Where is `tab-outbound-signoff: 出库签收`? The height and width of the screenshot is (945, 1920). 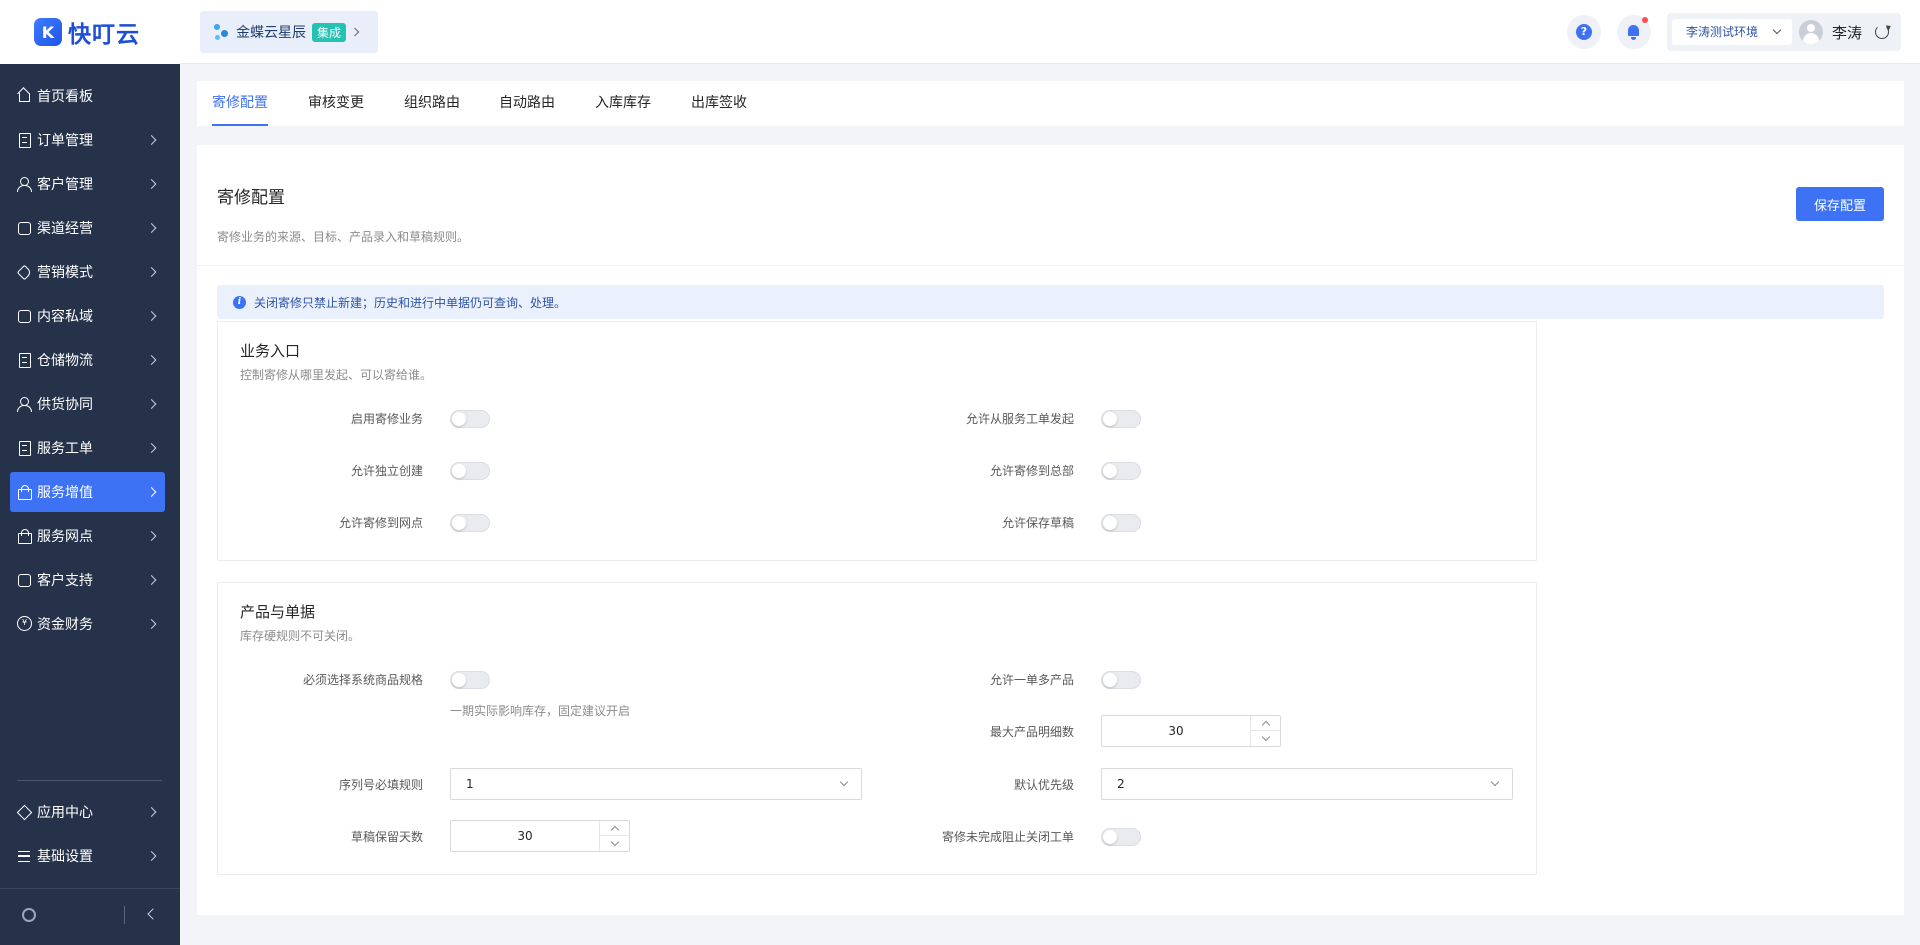
tab-outbound-signoff: 出库签收 is located at coordinates (719, 103).